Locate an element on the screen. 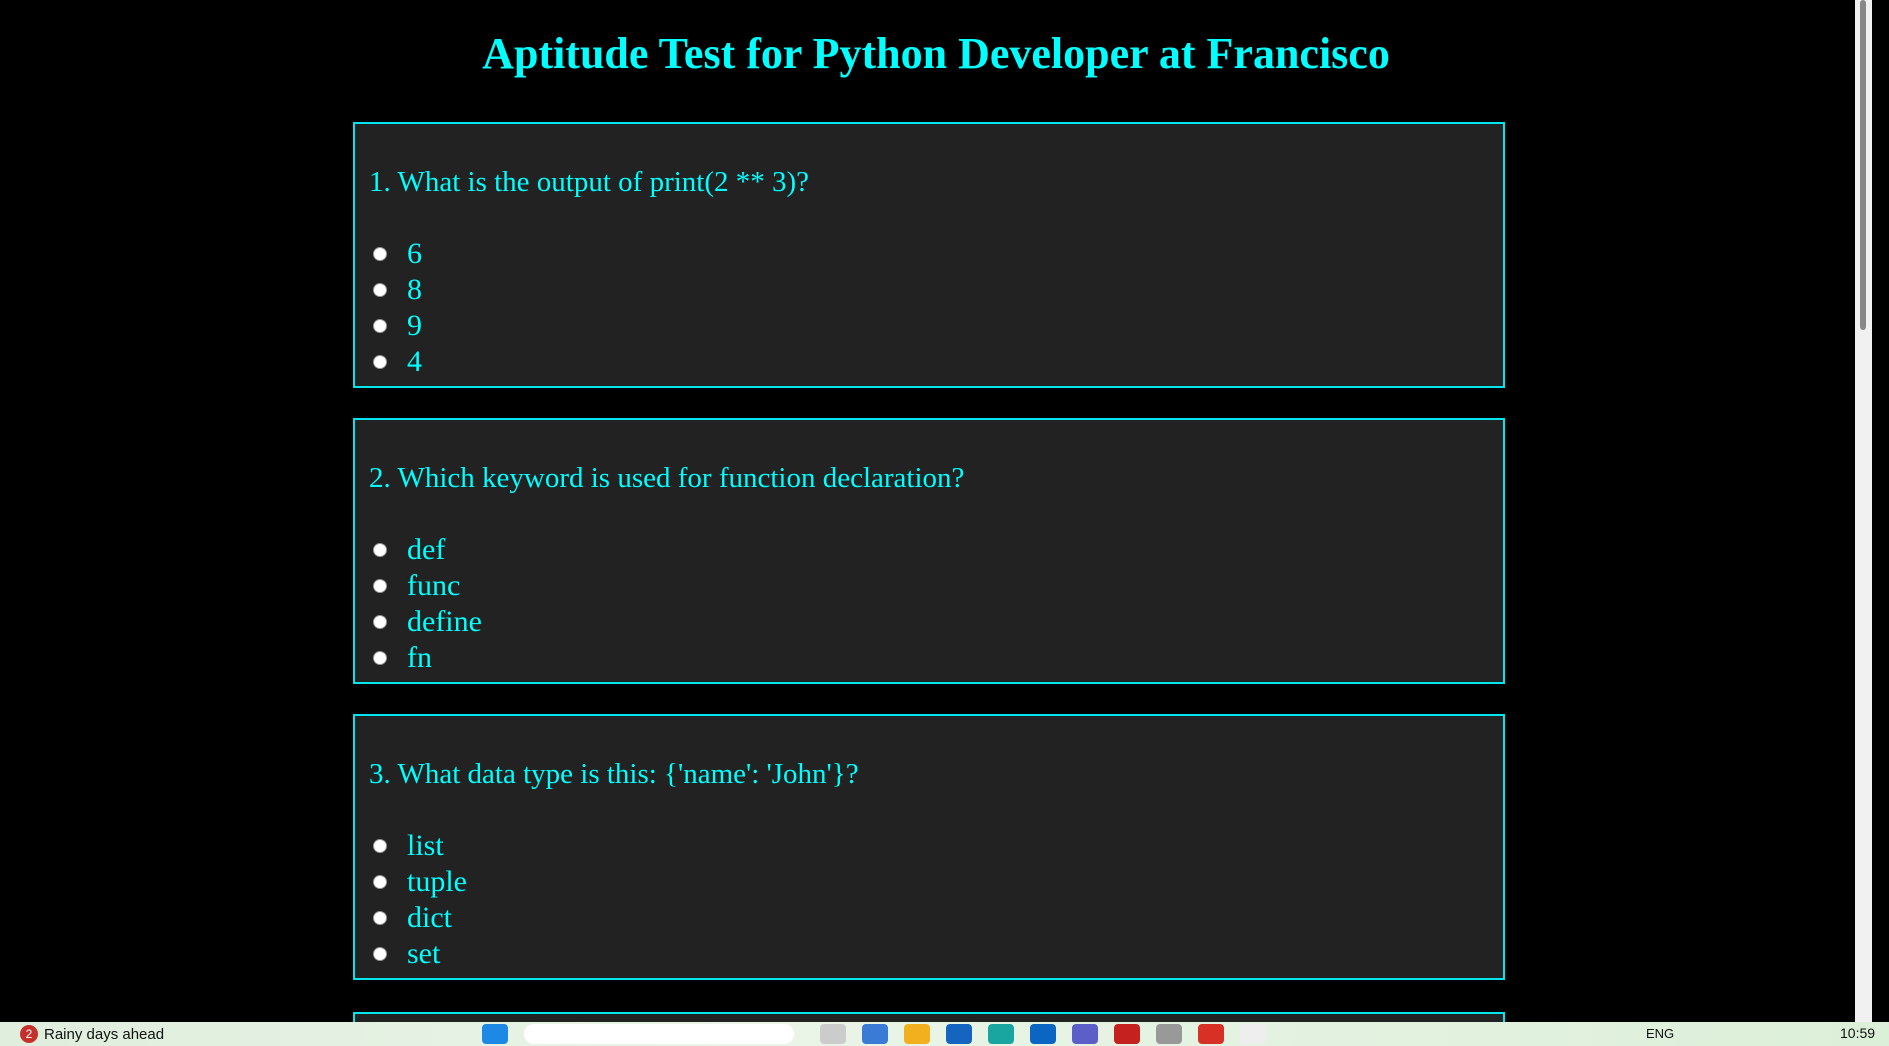  option-label: 4 is located at coordinates (414, 361).